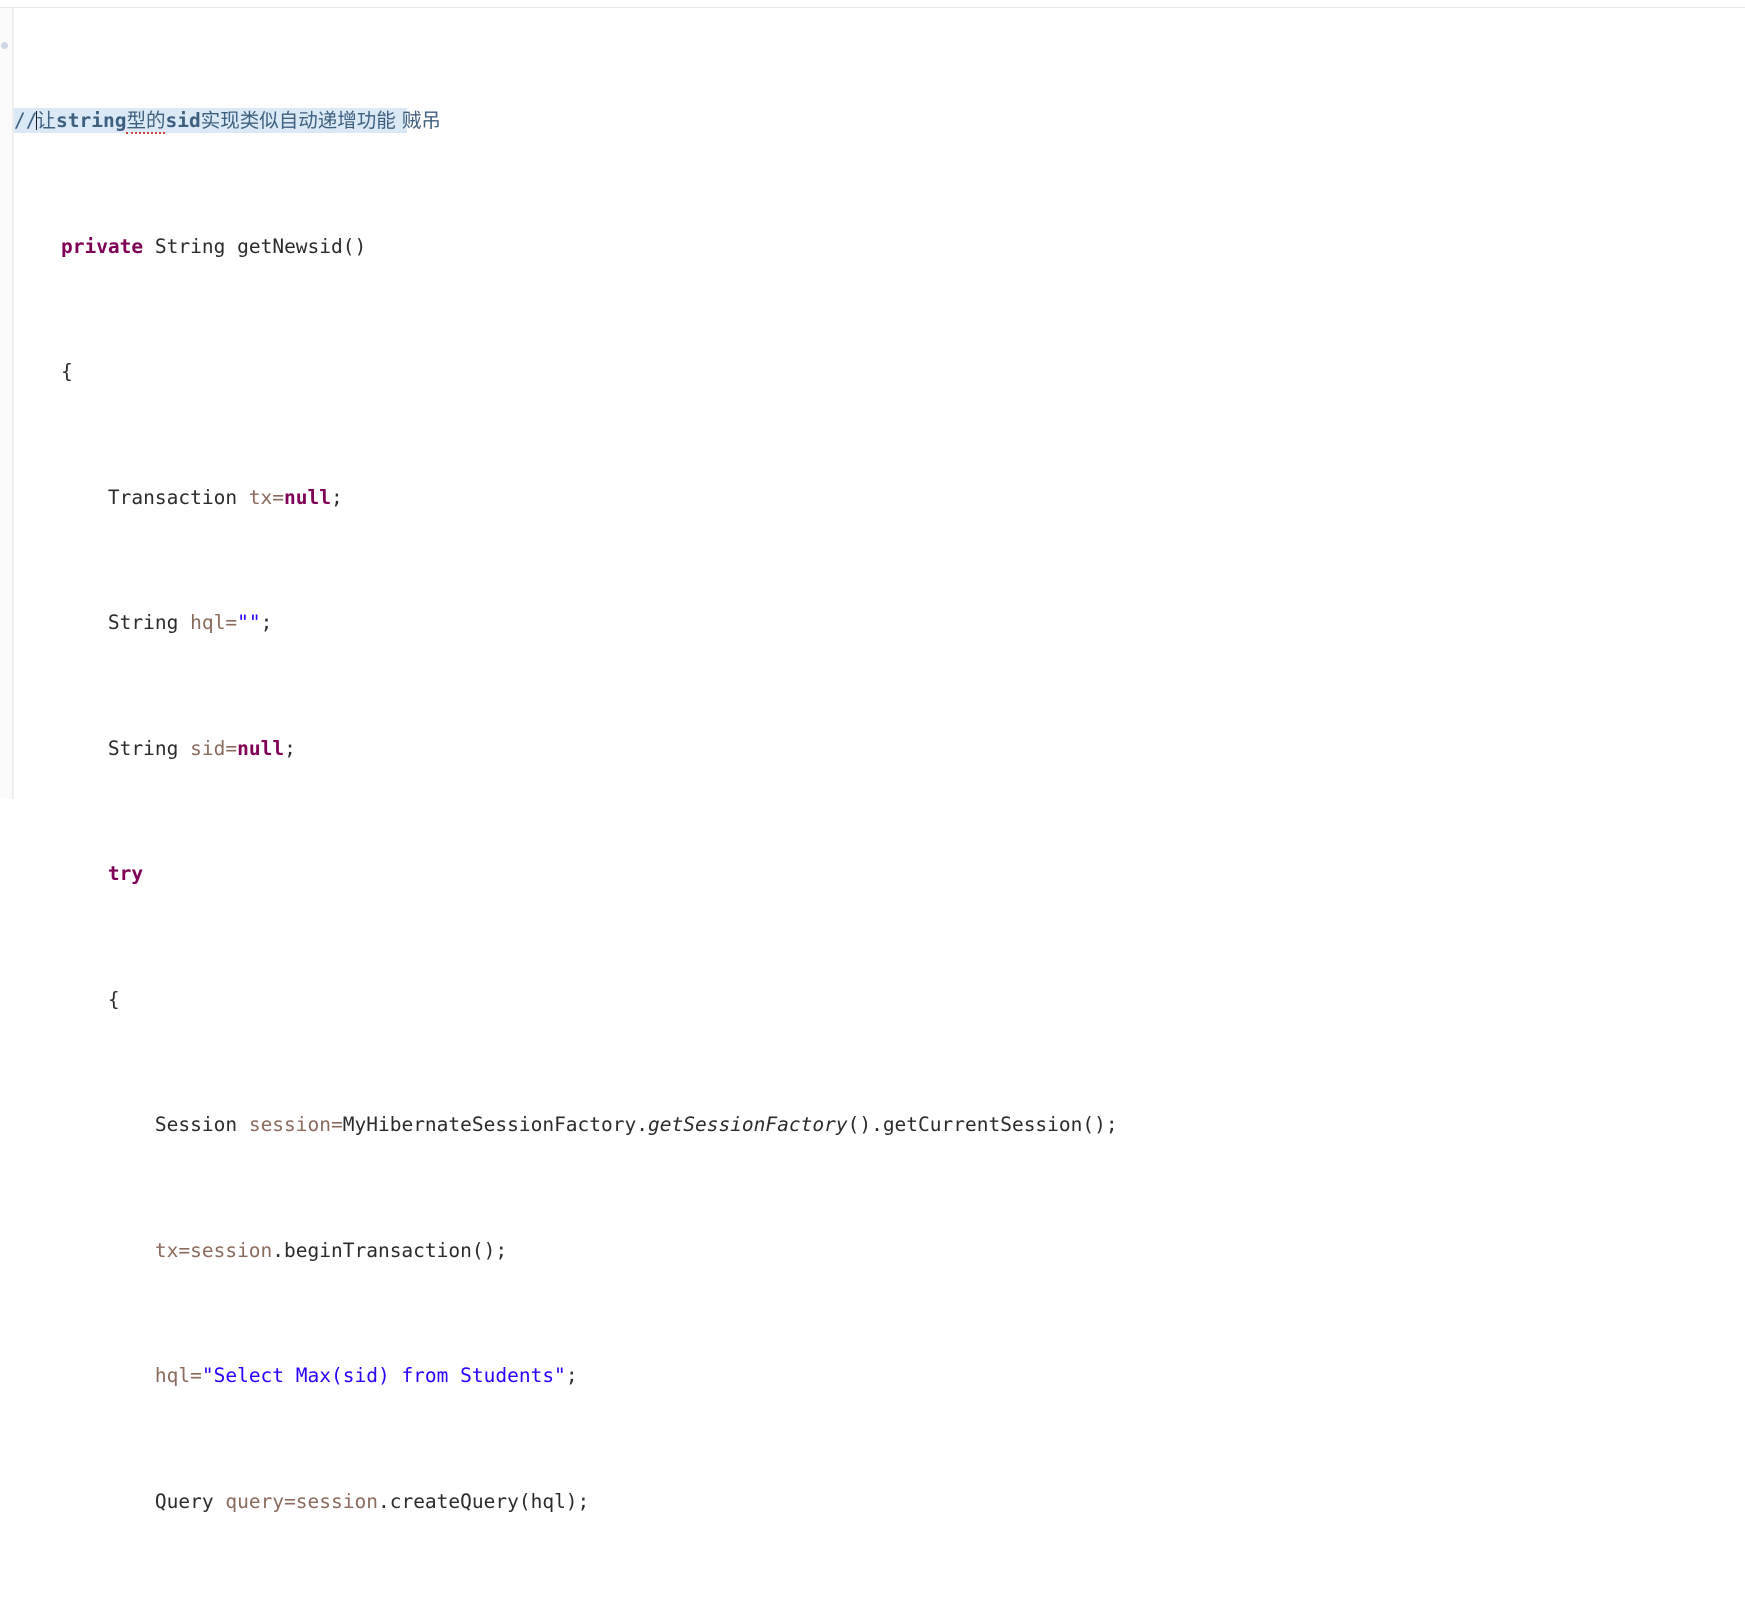 The width and height of the screenshot is (1745, 1598). I want to click on static-method-getsessionfactory: getSessionFactory, so click(748, 1125).